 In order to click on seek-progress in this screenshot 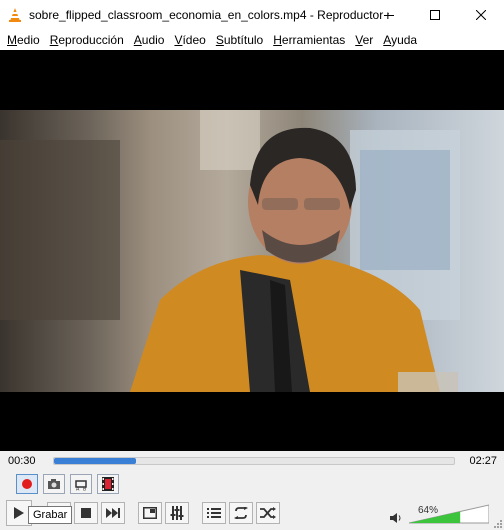, I will do `click(95, 461)`.